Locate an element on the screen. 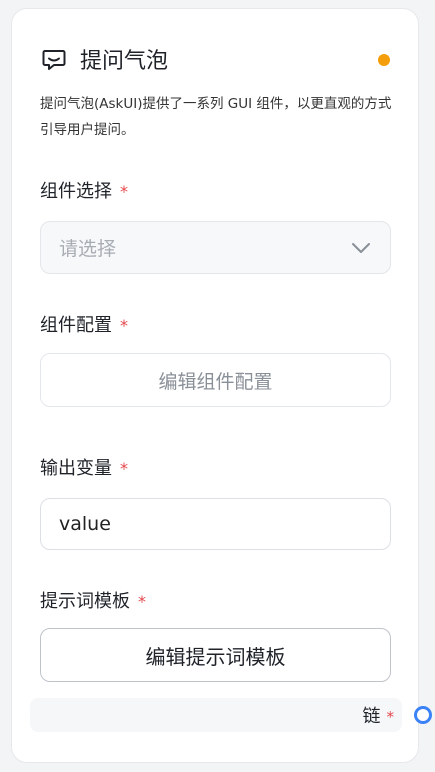 Image resolution: width=435 pixels, height=772 pixels. link-label: 链 * is located at coordinates (379, 715).